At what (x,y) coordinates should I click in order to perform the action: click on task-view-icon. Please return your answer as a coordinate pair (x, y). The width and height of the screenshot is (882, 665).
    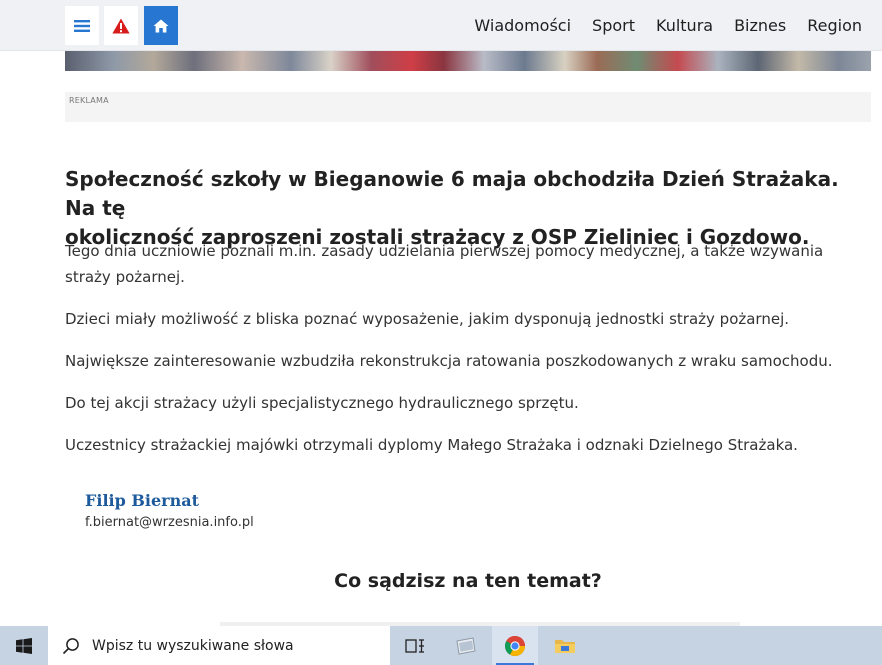
    Looking at the image, I should click on (414, 645).